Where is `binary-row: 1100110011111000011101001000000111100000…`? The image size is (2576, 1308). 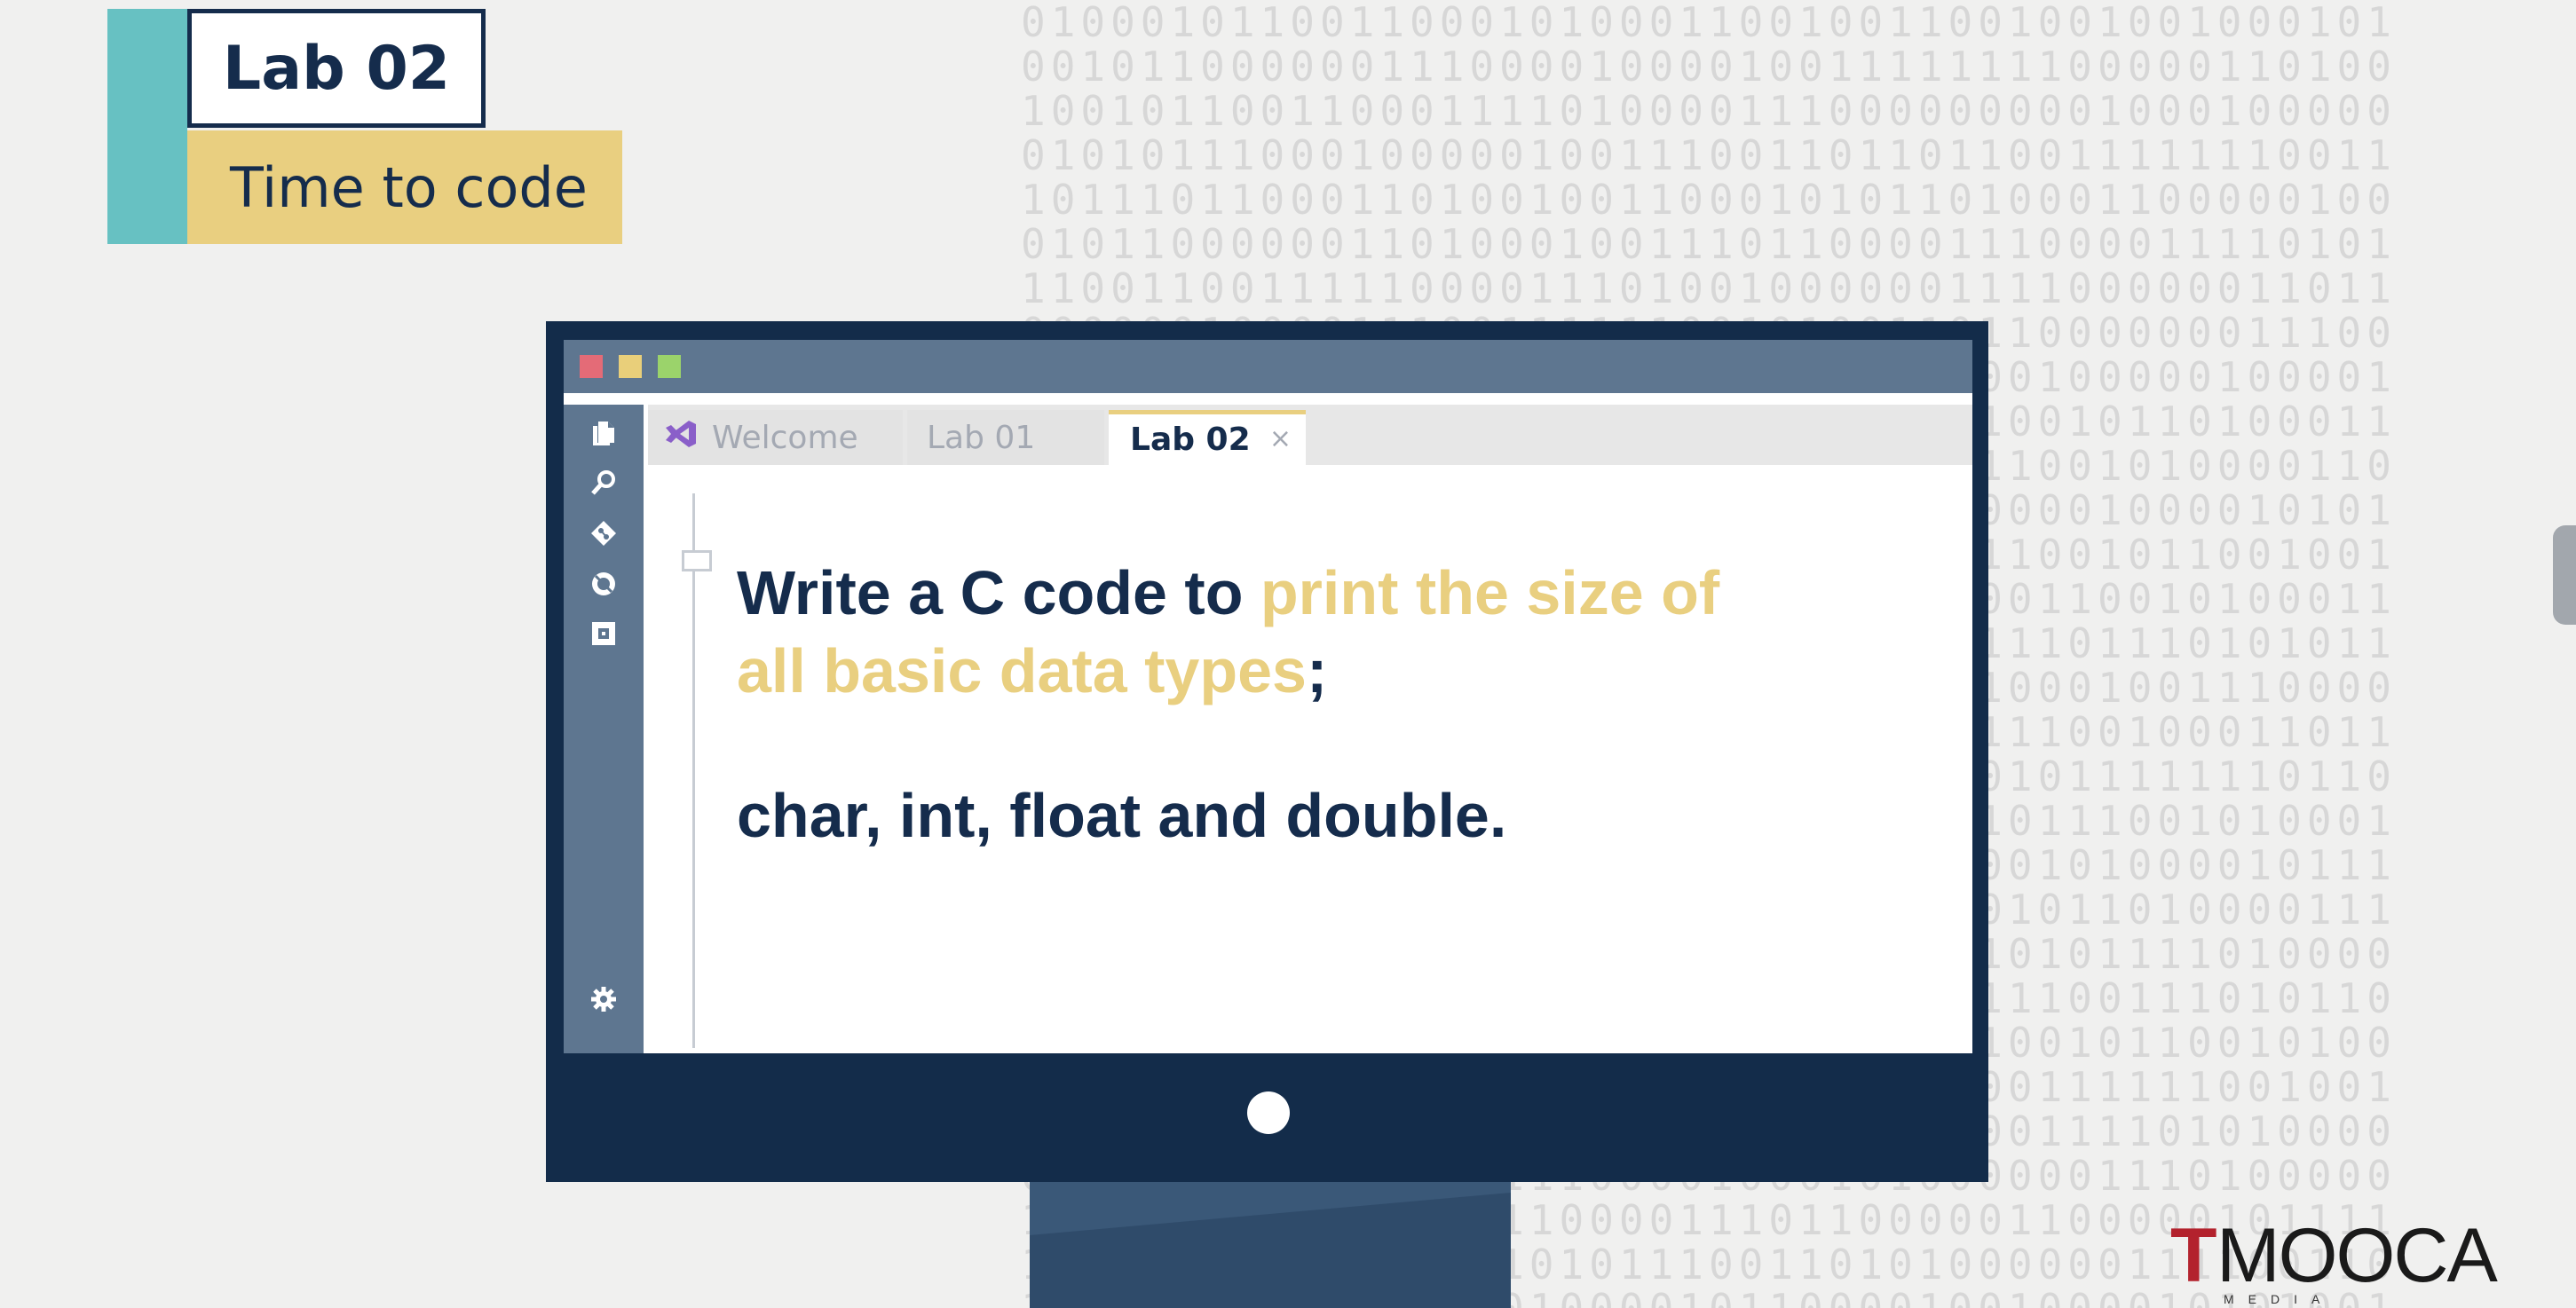 binary-row: 1100110011111000011101001000000111100000… is located at coordinates (1709, 288).